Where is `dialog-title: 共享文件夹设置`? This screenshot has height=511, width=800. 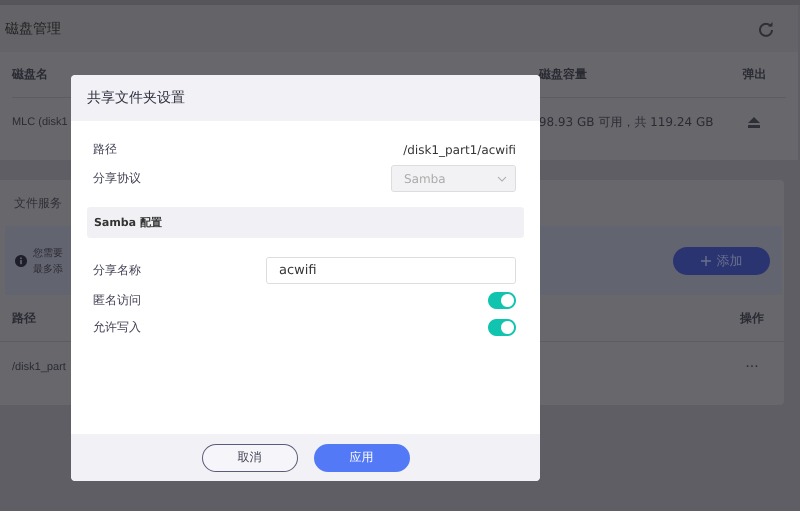
dialog-title: 共享文件夹设置 is located at coordinates (136, 98).